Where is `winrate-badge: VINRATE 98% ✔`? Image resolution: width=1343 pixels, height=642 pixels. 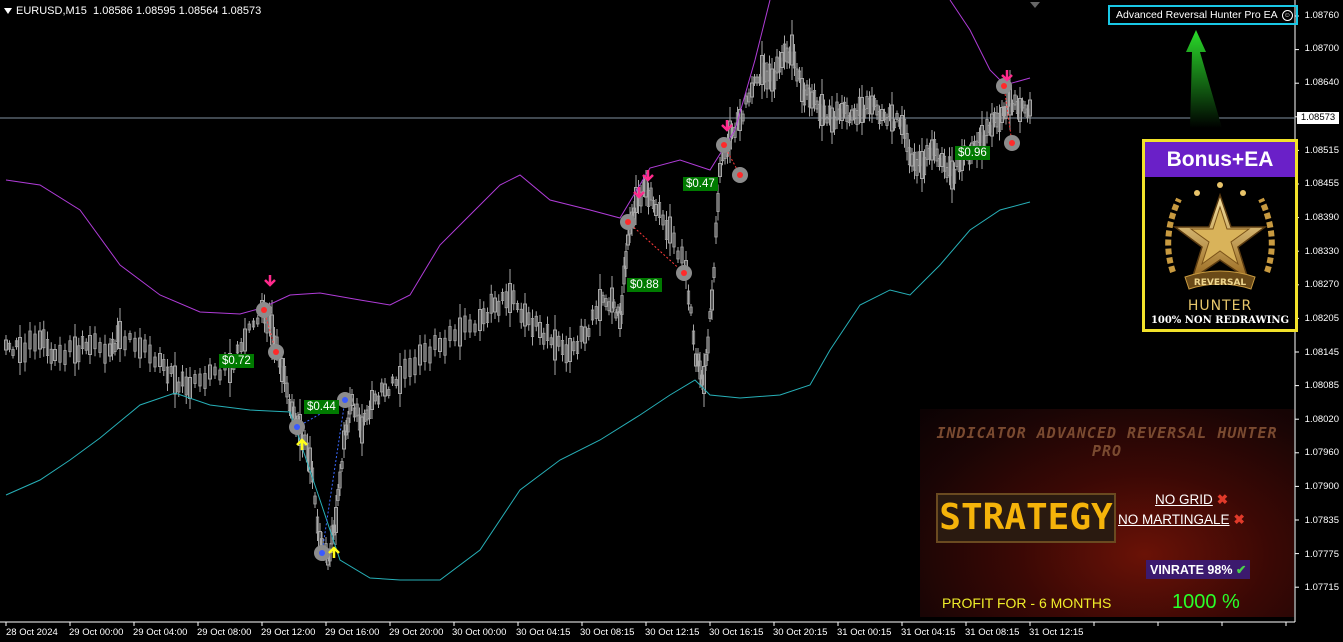 winrate-badge: VINRATE 98% ✔ is located at coordinates (1198, 569).